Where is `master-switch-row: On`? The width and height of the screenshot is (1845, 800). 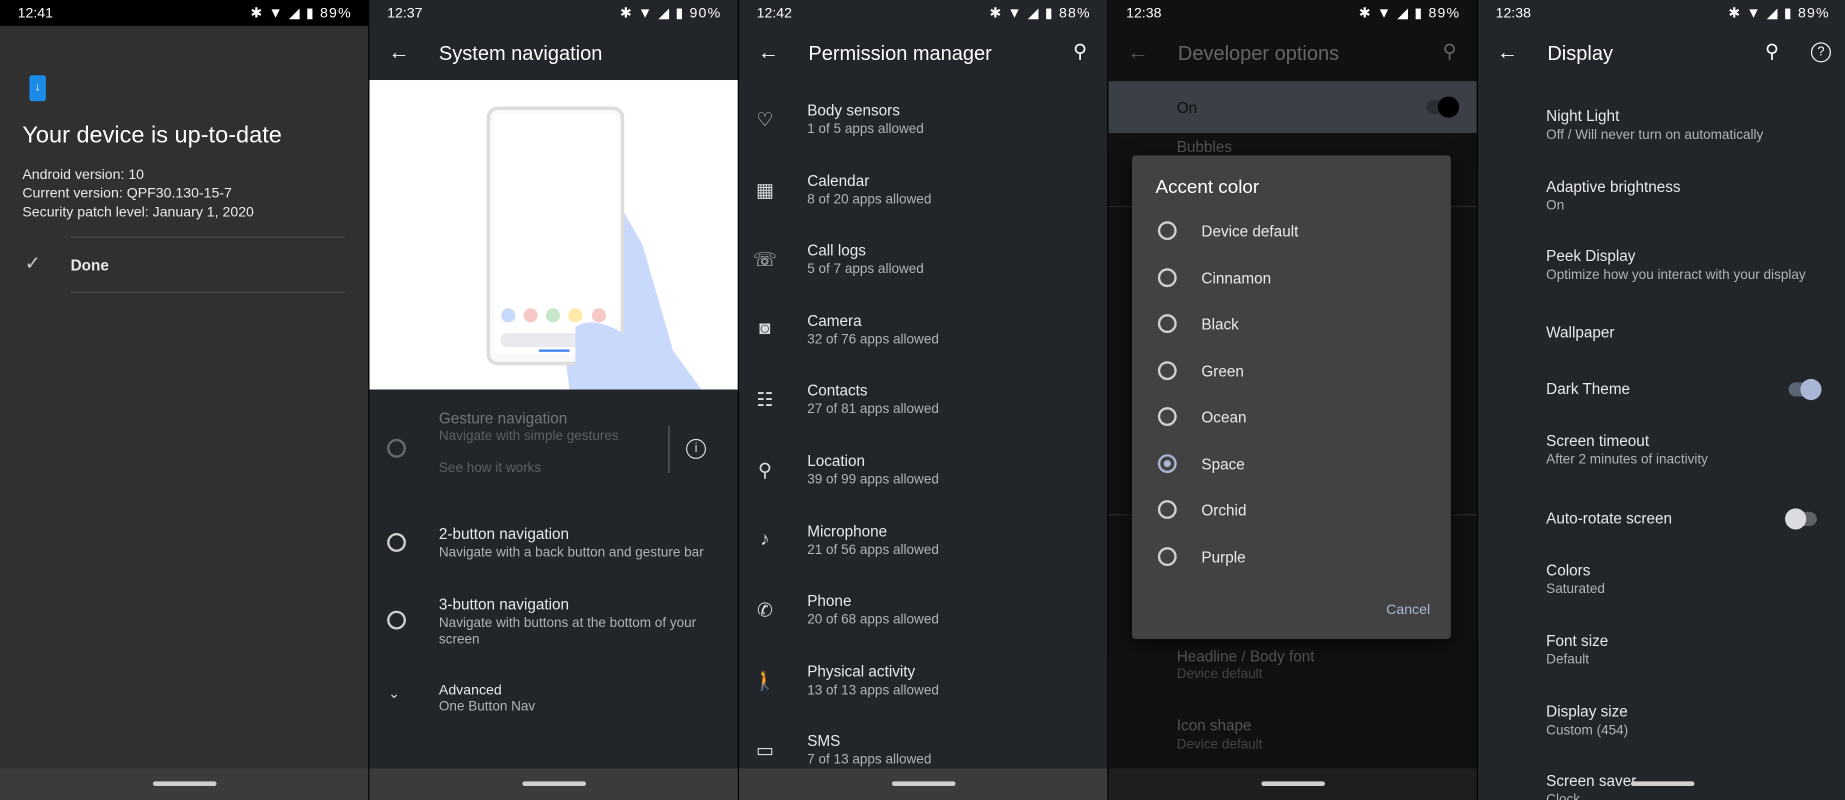 master-switch-row: On is located at coordinates (1292, 107).